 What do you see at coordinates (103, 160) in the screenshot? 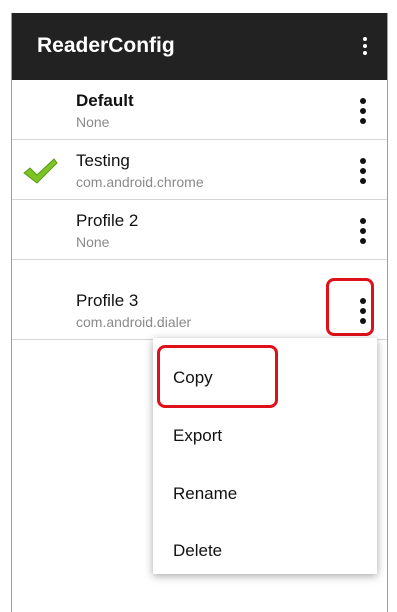
I see `profile-name: Testing` at bounding box center [103, 160].